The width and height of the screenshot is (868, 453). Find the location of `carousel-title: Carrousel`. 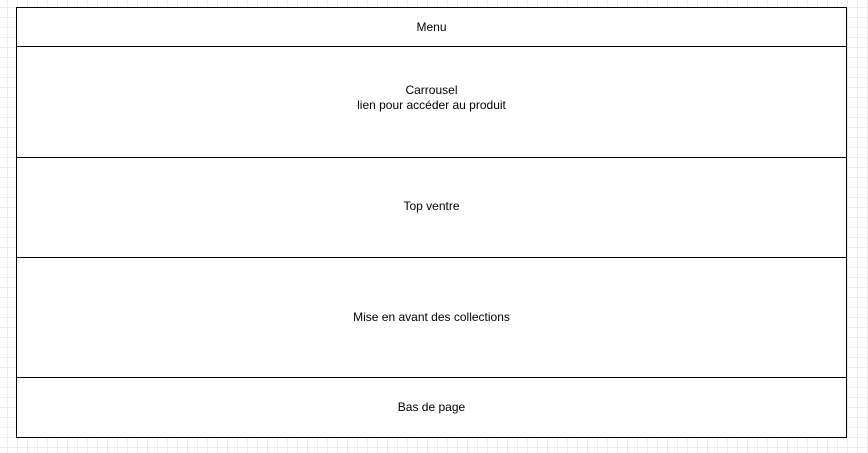

carousel-title: Carrousel is located at coordinates (431, 90).